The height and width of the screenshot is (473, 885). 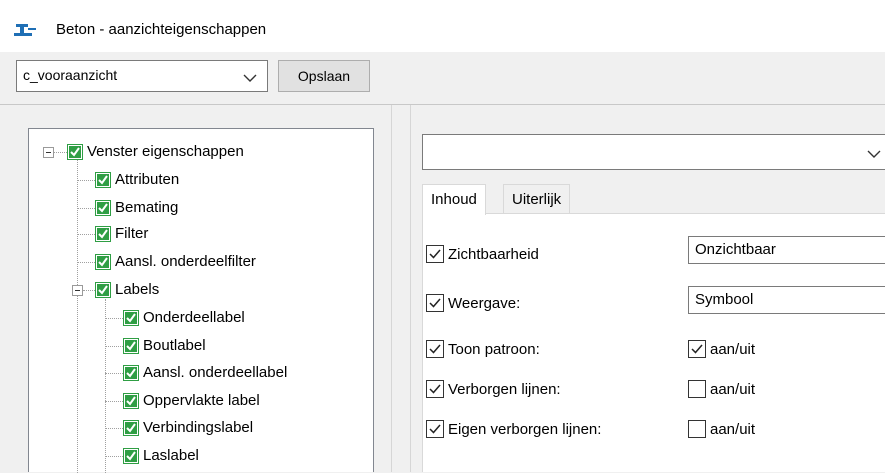 I want to click on tree-item-label: Oppervlakte label, so click(x=201, y=400).